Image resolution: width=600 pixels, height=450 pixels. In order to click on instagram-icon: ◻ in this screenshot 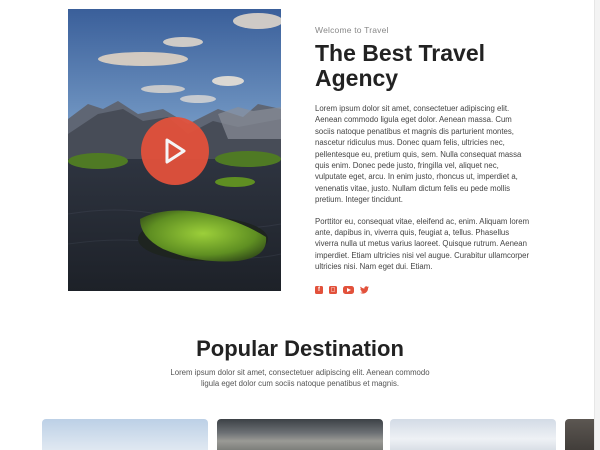, I will do `click(333, 289)`.